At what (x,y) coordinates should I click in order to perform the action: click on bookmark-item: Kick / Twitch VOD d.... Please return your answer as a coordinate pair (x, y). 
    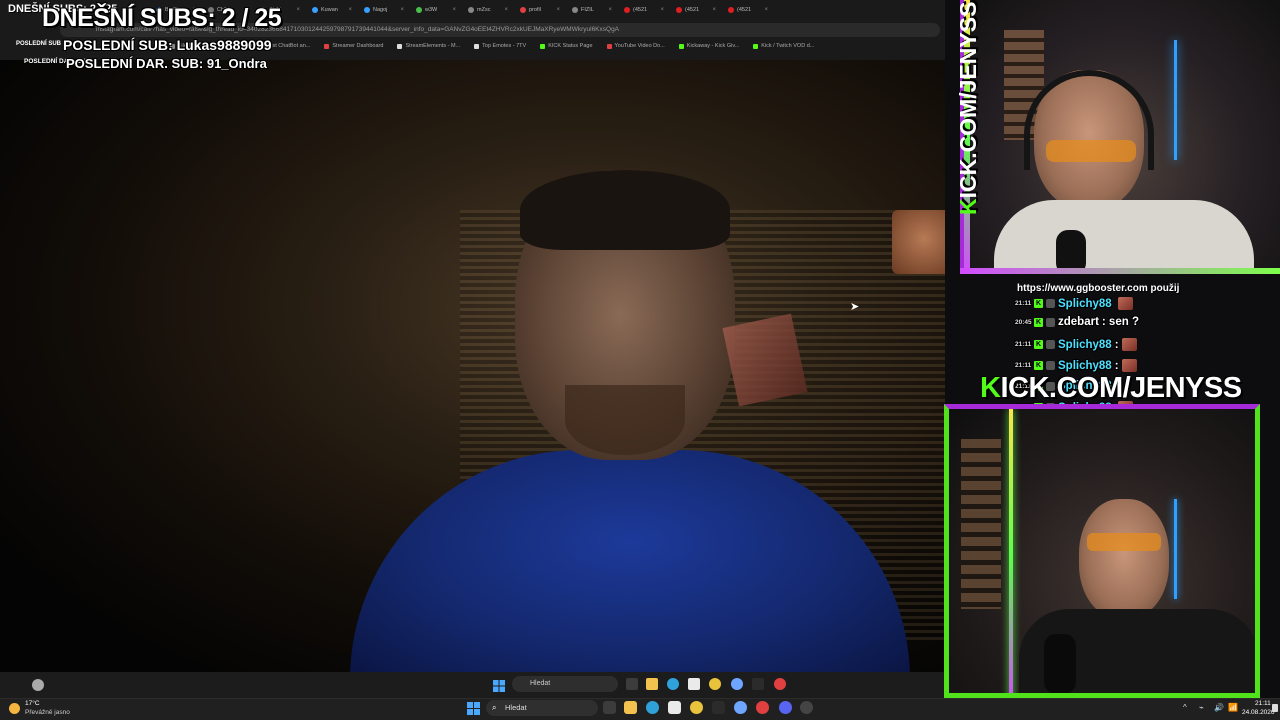
    Looking at the image, I should click on (783, 46).